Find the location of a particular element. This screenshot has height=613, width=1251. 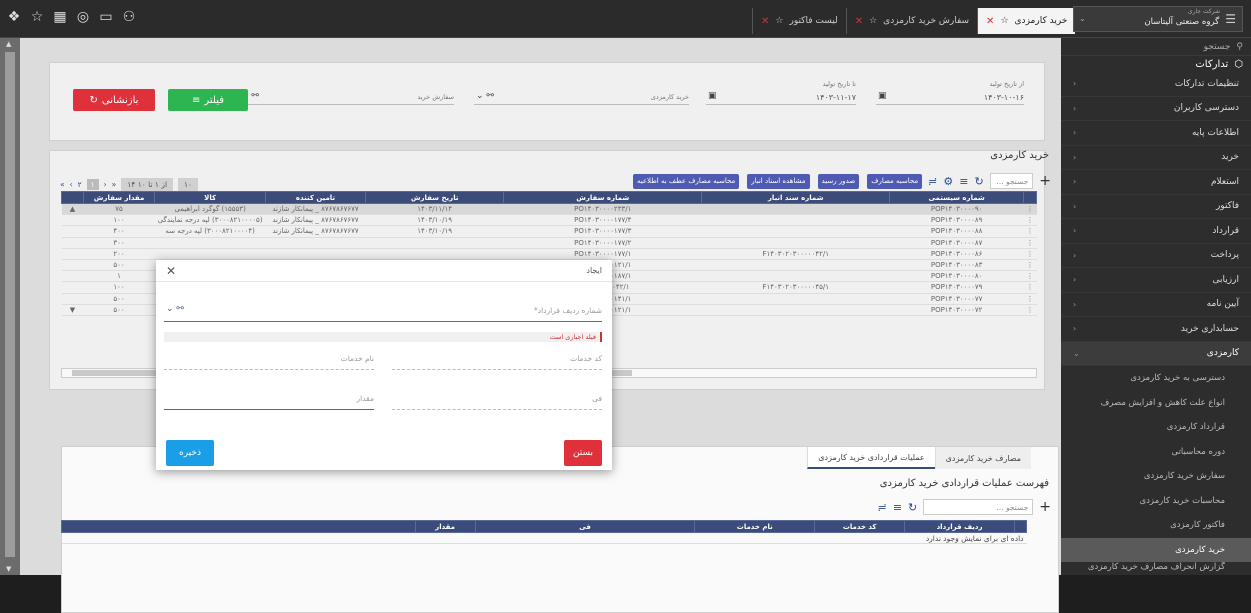

sidebar-item: استعلام ‹ is located at coordinates (1156, 182).